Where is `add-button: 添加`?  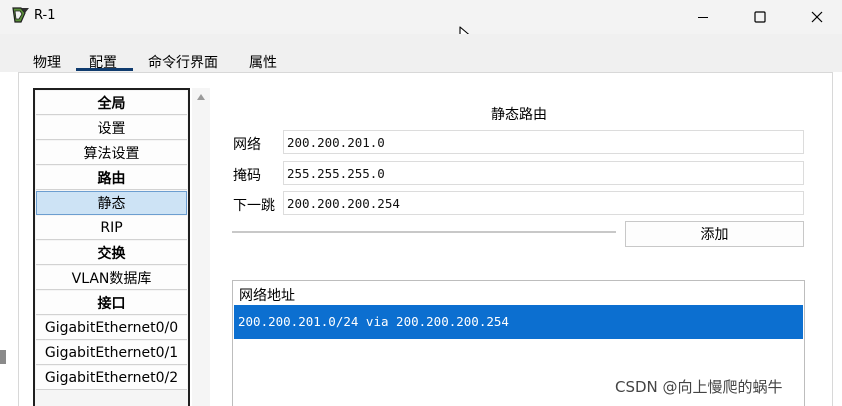
add-button: 添加 is located at coordinates (714, 234).